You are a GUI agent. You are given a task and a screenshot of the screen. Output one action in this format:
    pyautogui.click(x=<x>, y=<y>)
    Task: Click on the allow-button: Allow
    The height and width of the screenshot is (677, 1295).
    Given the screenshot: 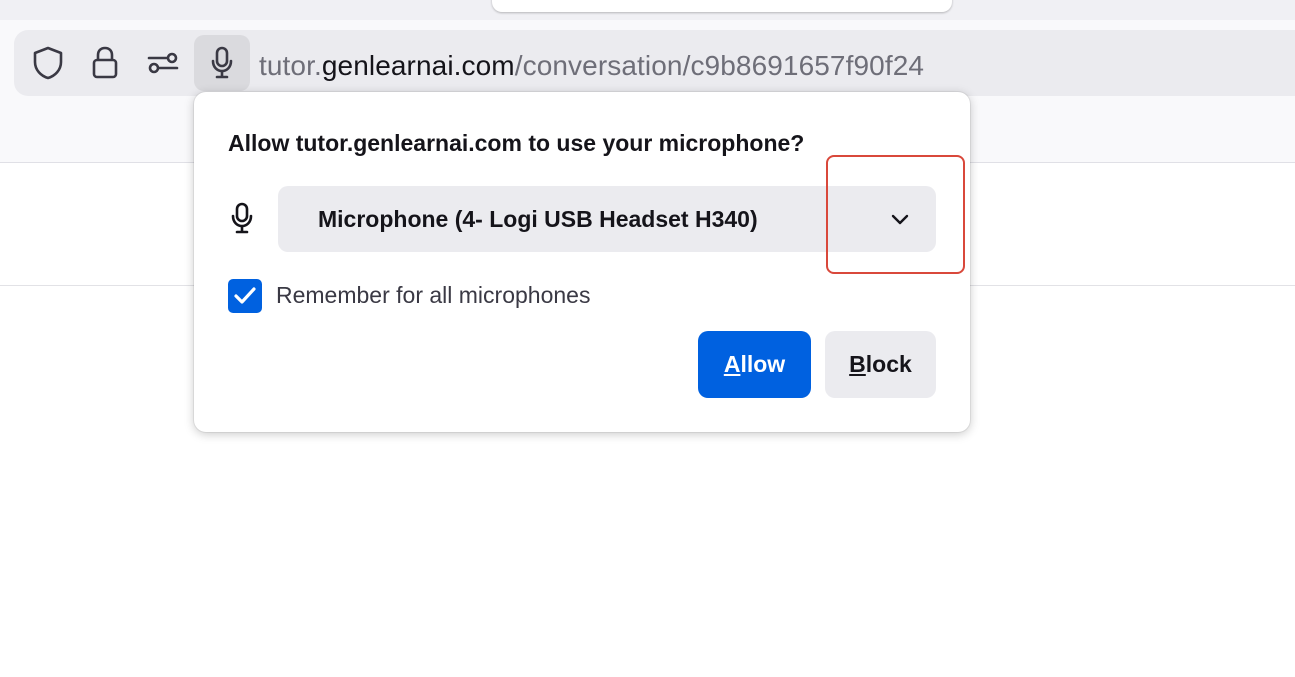 What is the action you would take?
    pyautogui.click(x=754, y=364)
    